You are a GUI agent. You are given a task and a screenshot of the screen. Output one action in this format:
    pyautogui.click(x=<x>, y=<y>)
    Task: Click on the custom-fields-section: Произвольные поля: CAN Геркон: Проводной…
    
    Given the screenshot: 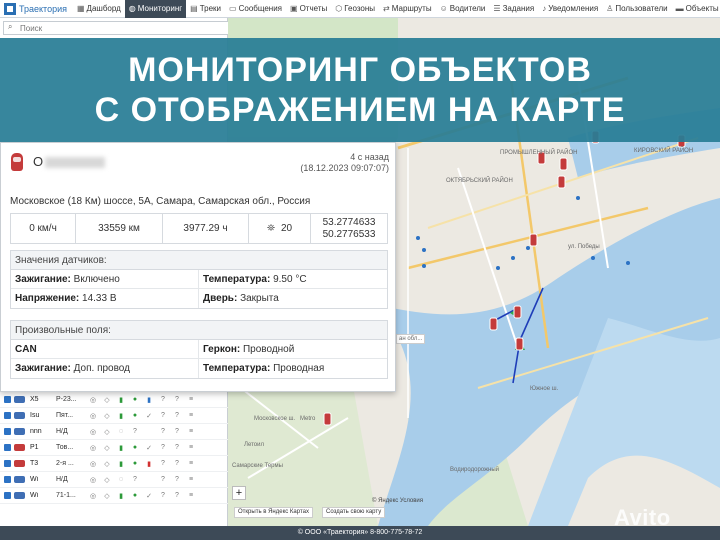 What is the action you would take?
    pyautogui.click(x=199, y=349)
    